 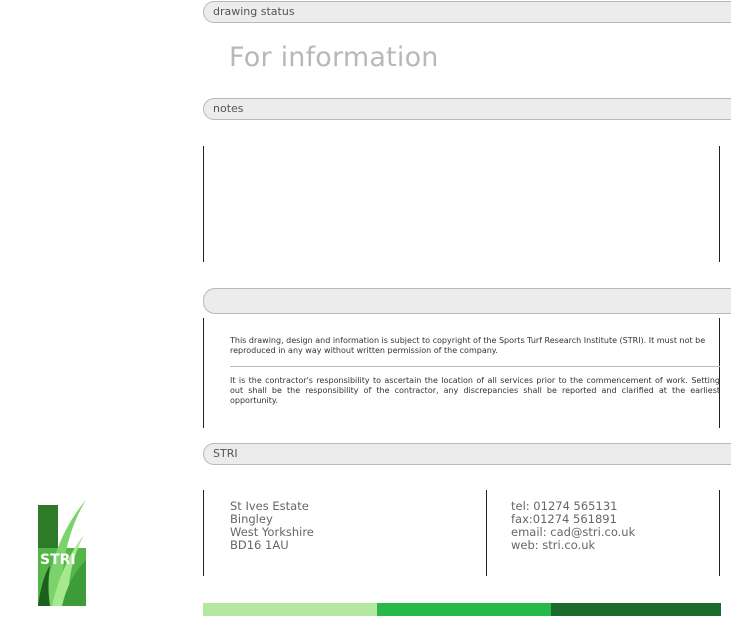 What do you see at coordinates (334, 57) in the screenshot?
I see `drawing-status-value: For information` at bounding box center [334, 57].